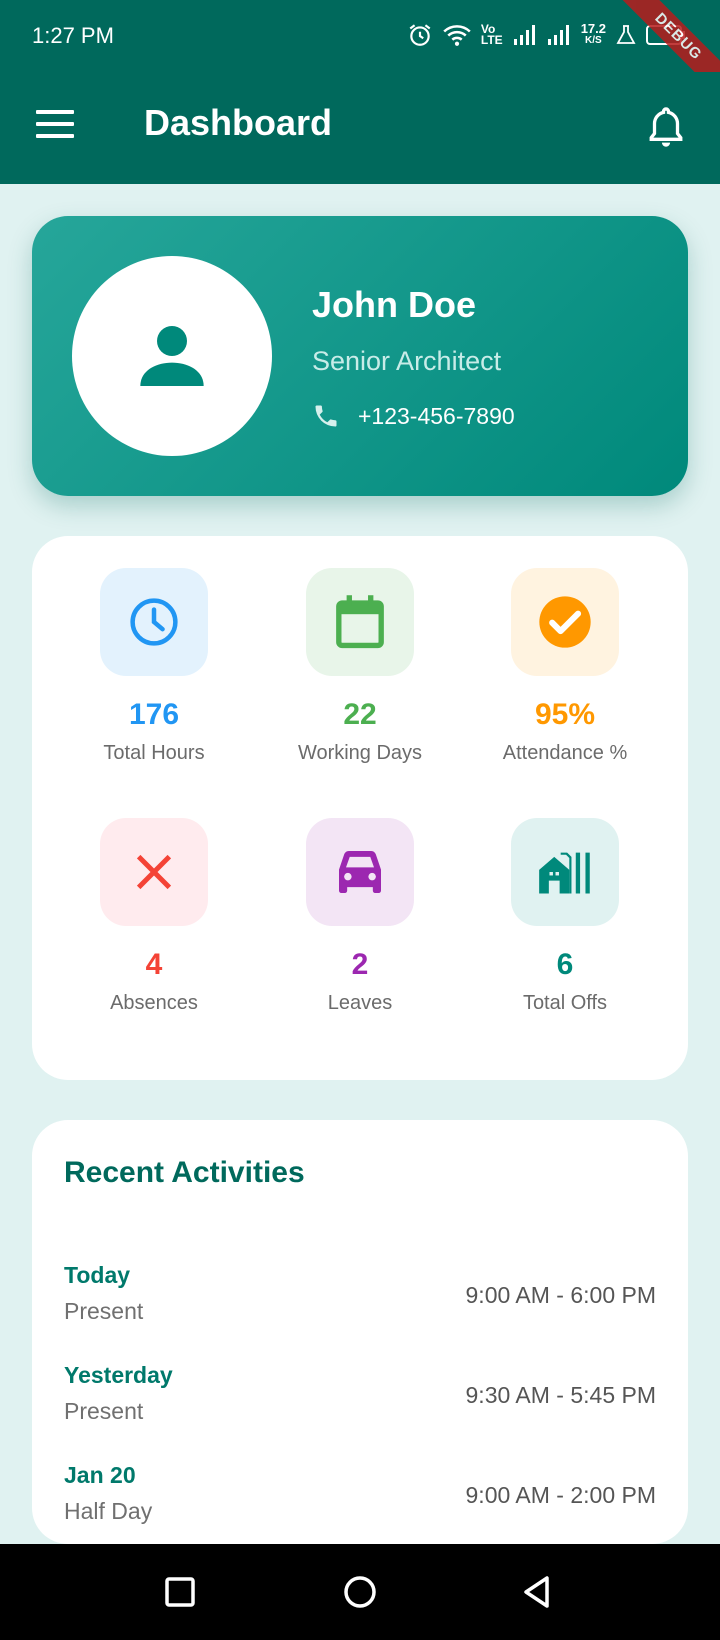 This screenshot has height=1640, width=720. I want to click on notifications-button, so click(666, 127).